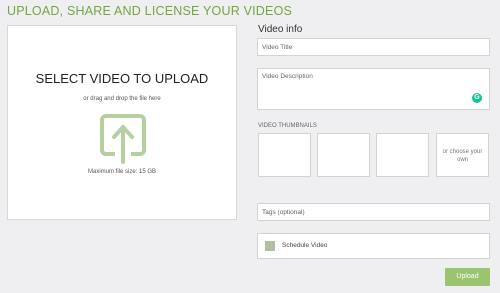 The width and height of the screenshot is (500, 293). What do you see at coordinates (477, 98) in the screenshot?
I see `grammarly-icon: G` at bounding box center [477, 98].